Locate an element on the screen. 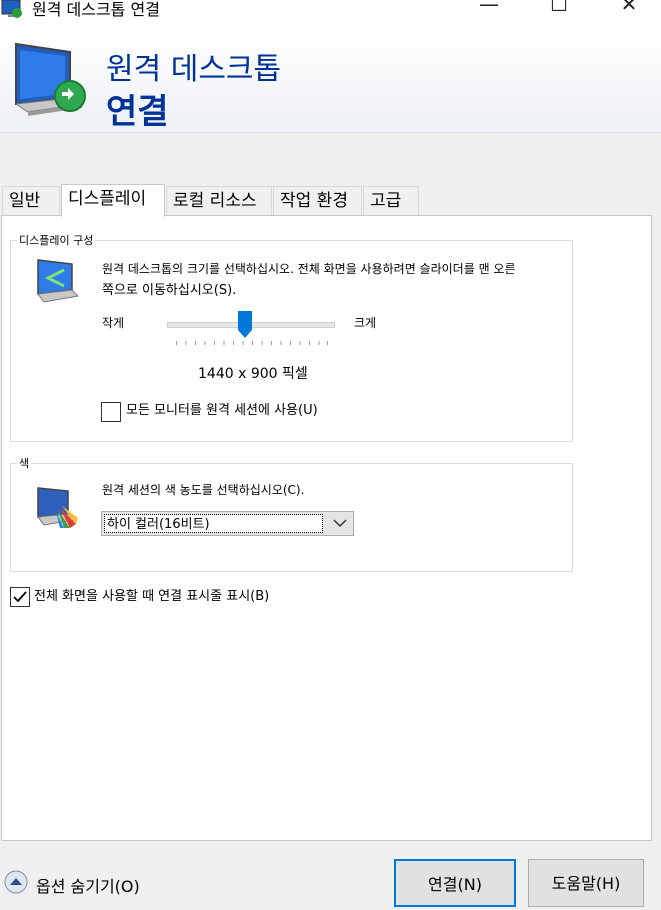 This screenshot has height=910, width=661. tab-local-resources: 로컬 리소스 is located at coordinates (219, 200).